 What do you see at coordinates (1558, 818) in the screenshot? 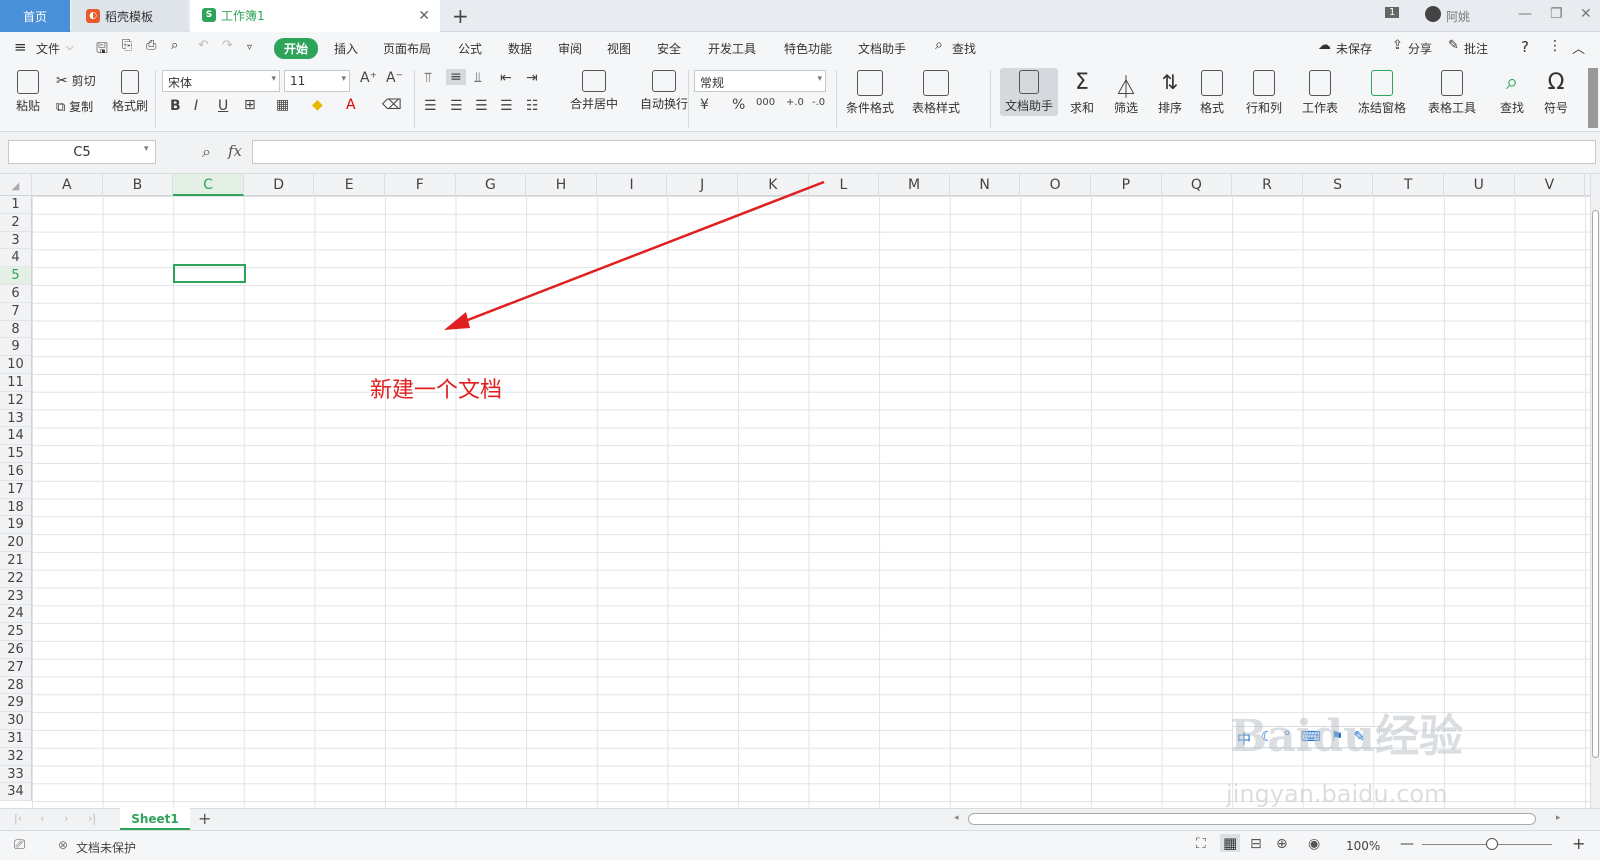
I see `scroll-right-icon: ▸` at bounding box center [1558, 818].